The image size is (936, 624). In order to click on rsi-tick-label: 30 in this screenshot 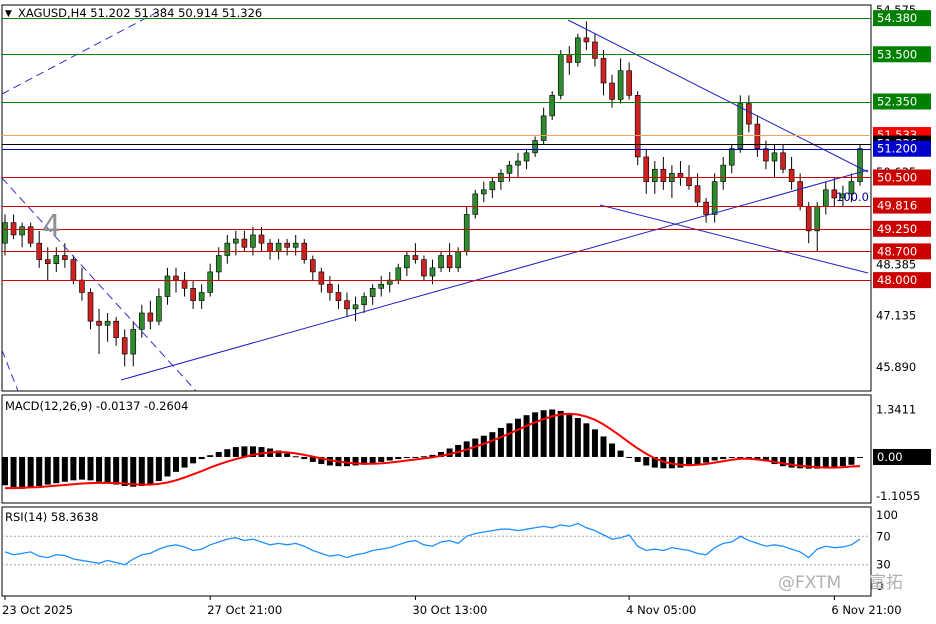, I will do `click(883, 565)`.